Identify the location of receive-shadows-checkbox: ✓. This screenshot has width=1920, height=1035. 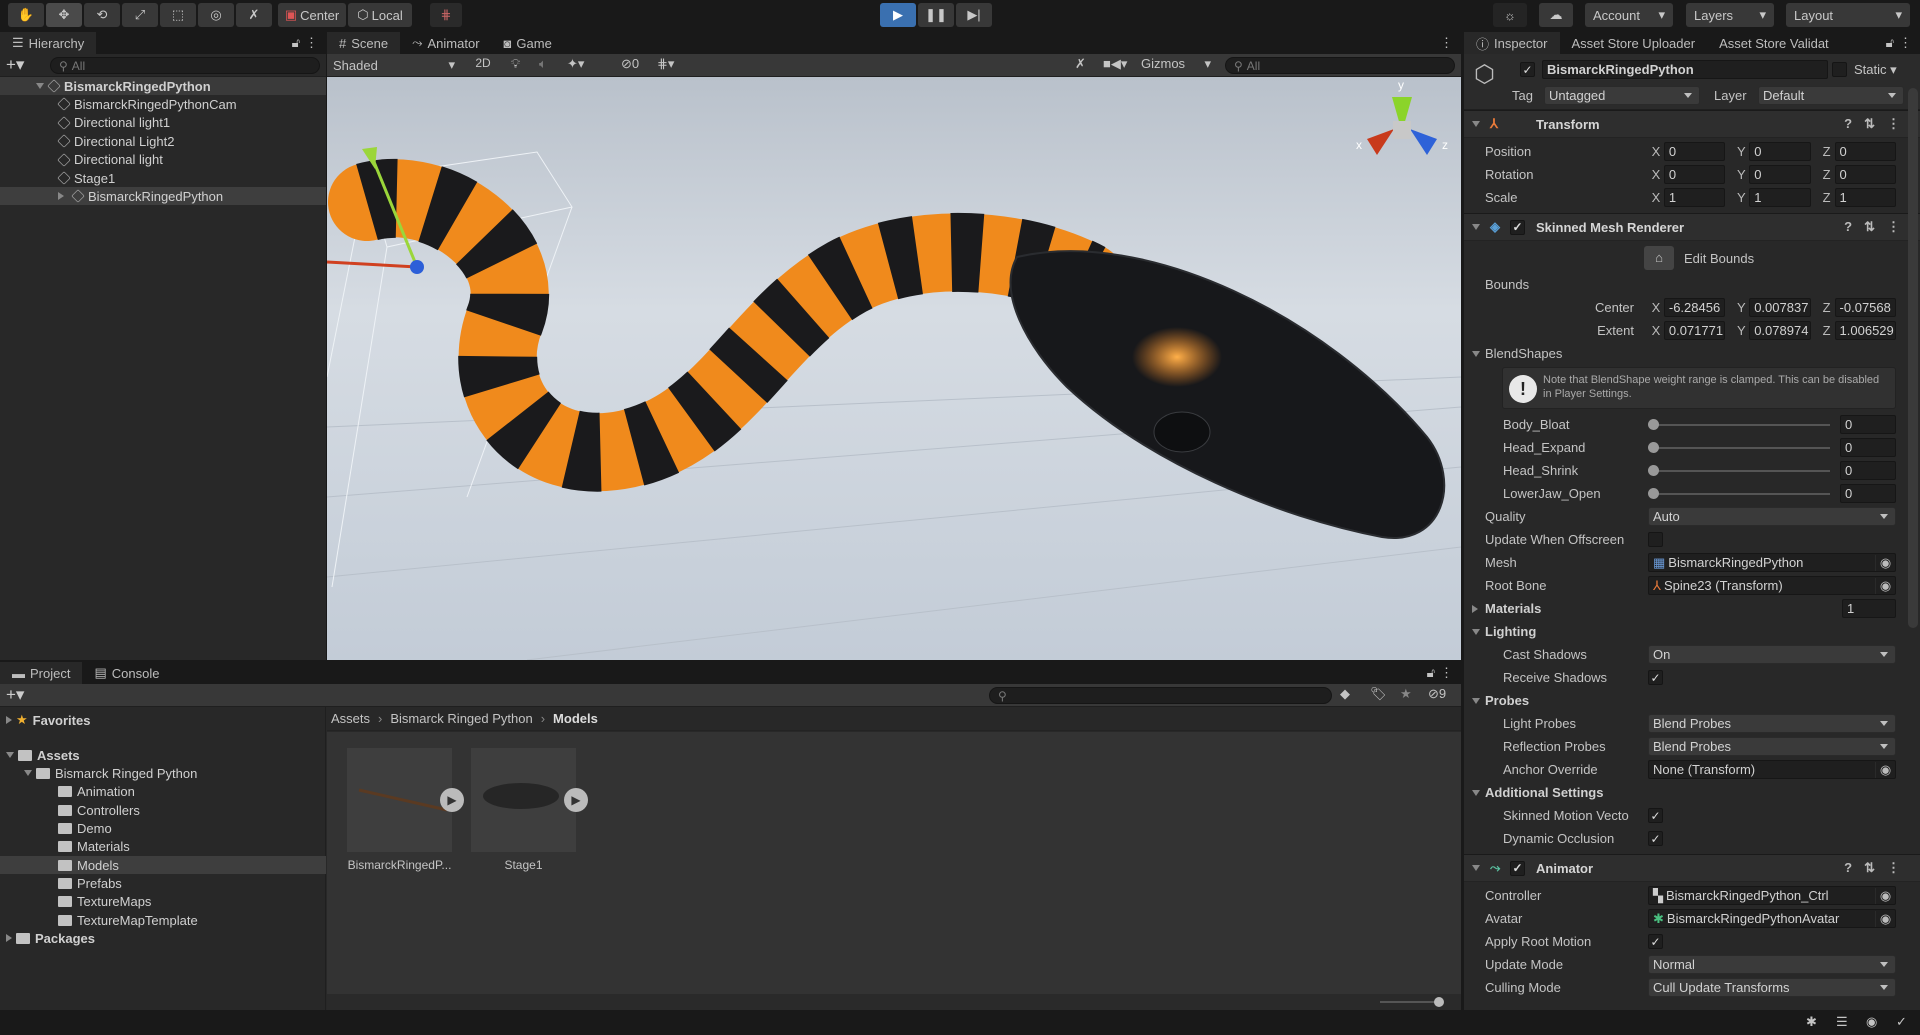
(1655, 677).